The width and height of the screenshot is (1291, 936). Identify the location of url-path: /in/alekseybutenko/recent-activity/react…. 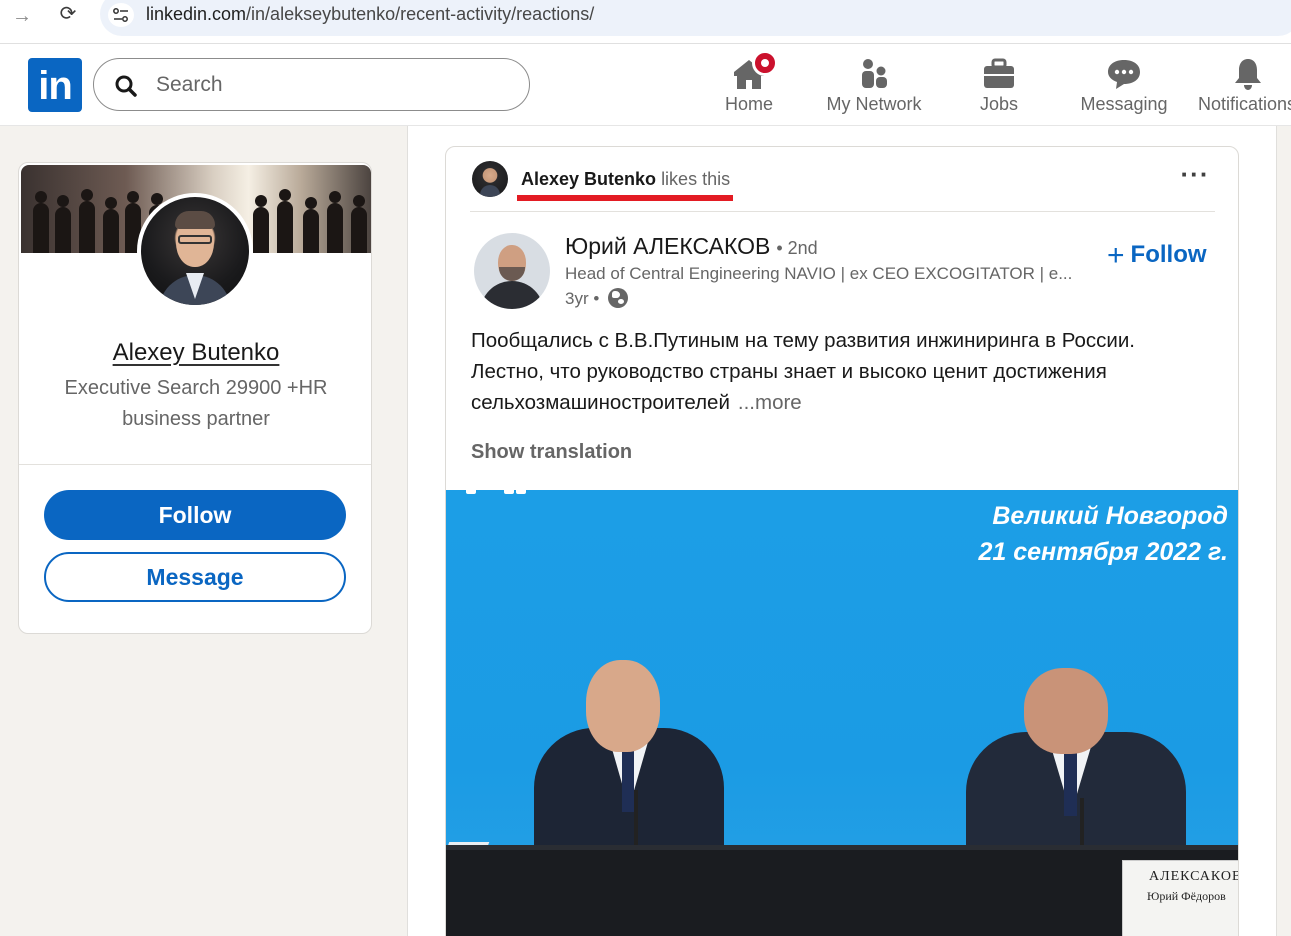
(420, 14).